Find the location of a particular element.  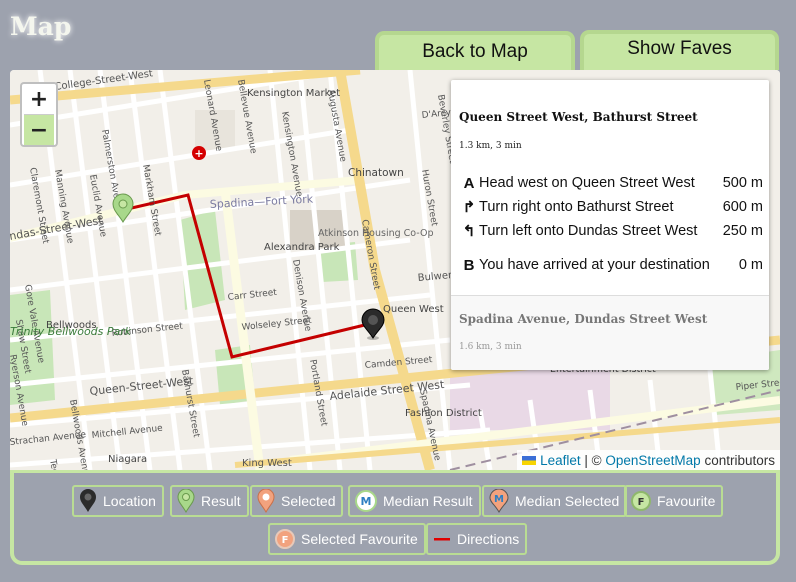

label-alexandra: Alexandra Park is located at coordinates (302, 247).